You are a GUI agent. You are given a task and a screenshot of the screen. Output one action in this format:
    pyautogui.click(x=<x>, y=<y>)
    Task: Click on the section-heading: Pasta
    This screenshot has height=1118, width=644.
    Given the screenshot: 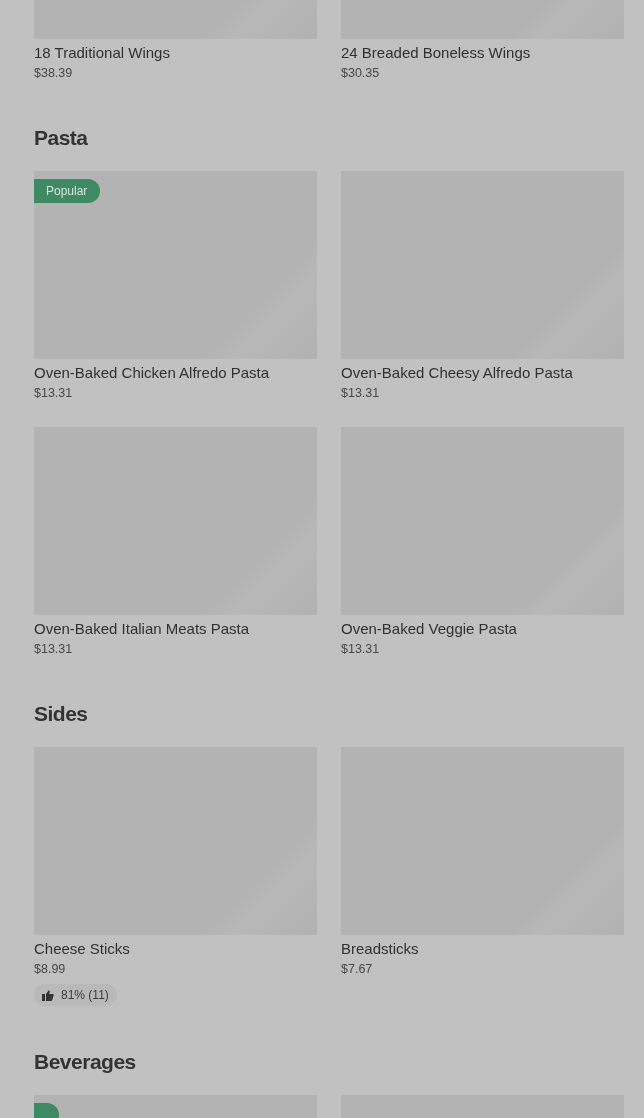 What is the action you would take?
    pyautogui.click(x=61, y=138)
    